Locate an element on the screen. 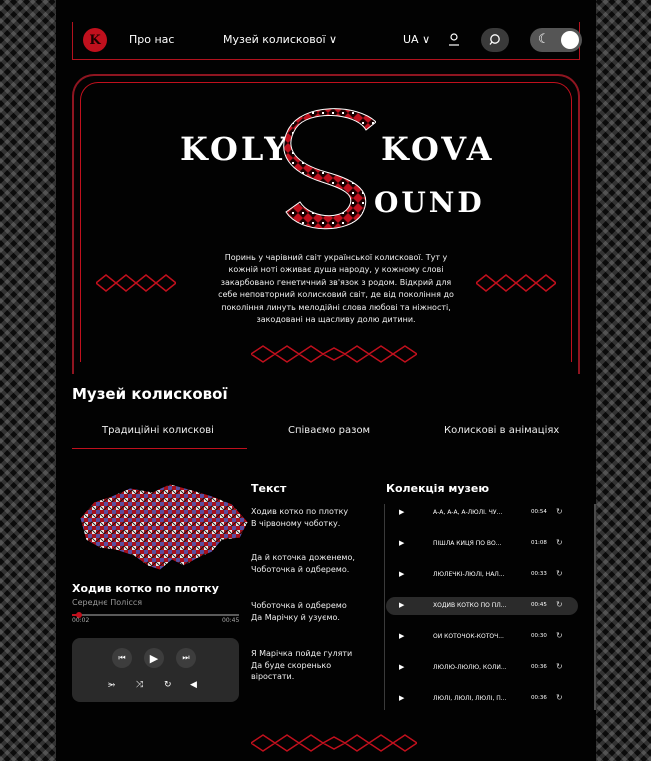 The image size is (651, 761). ornament-bottom is located at coordinates (334, 743).